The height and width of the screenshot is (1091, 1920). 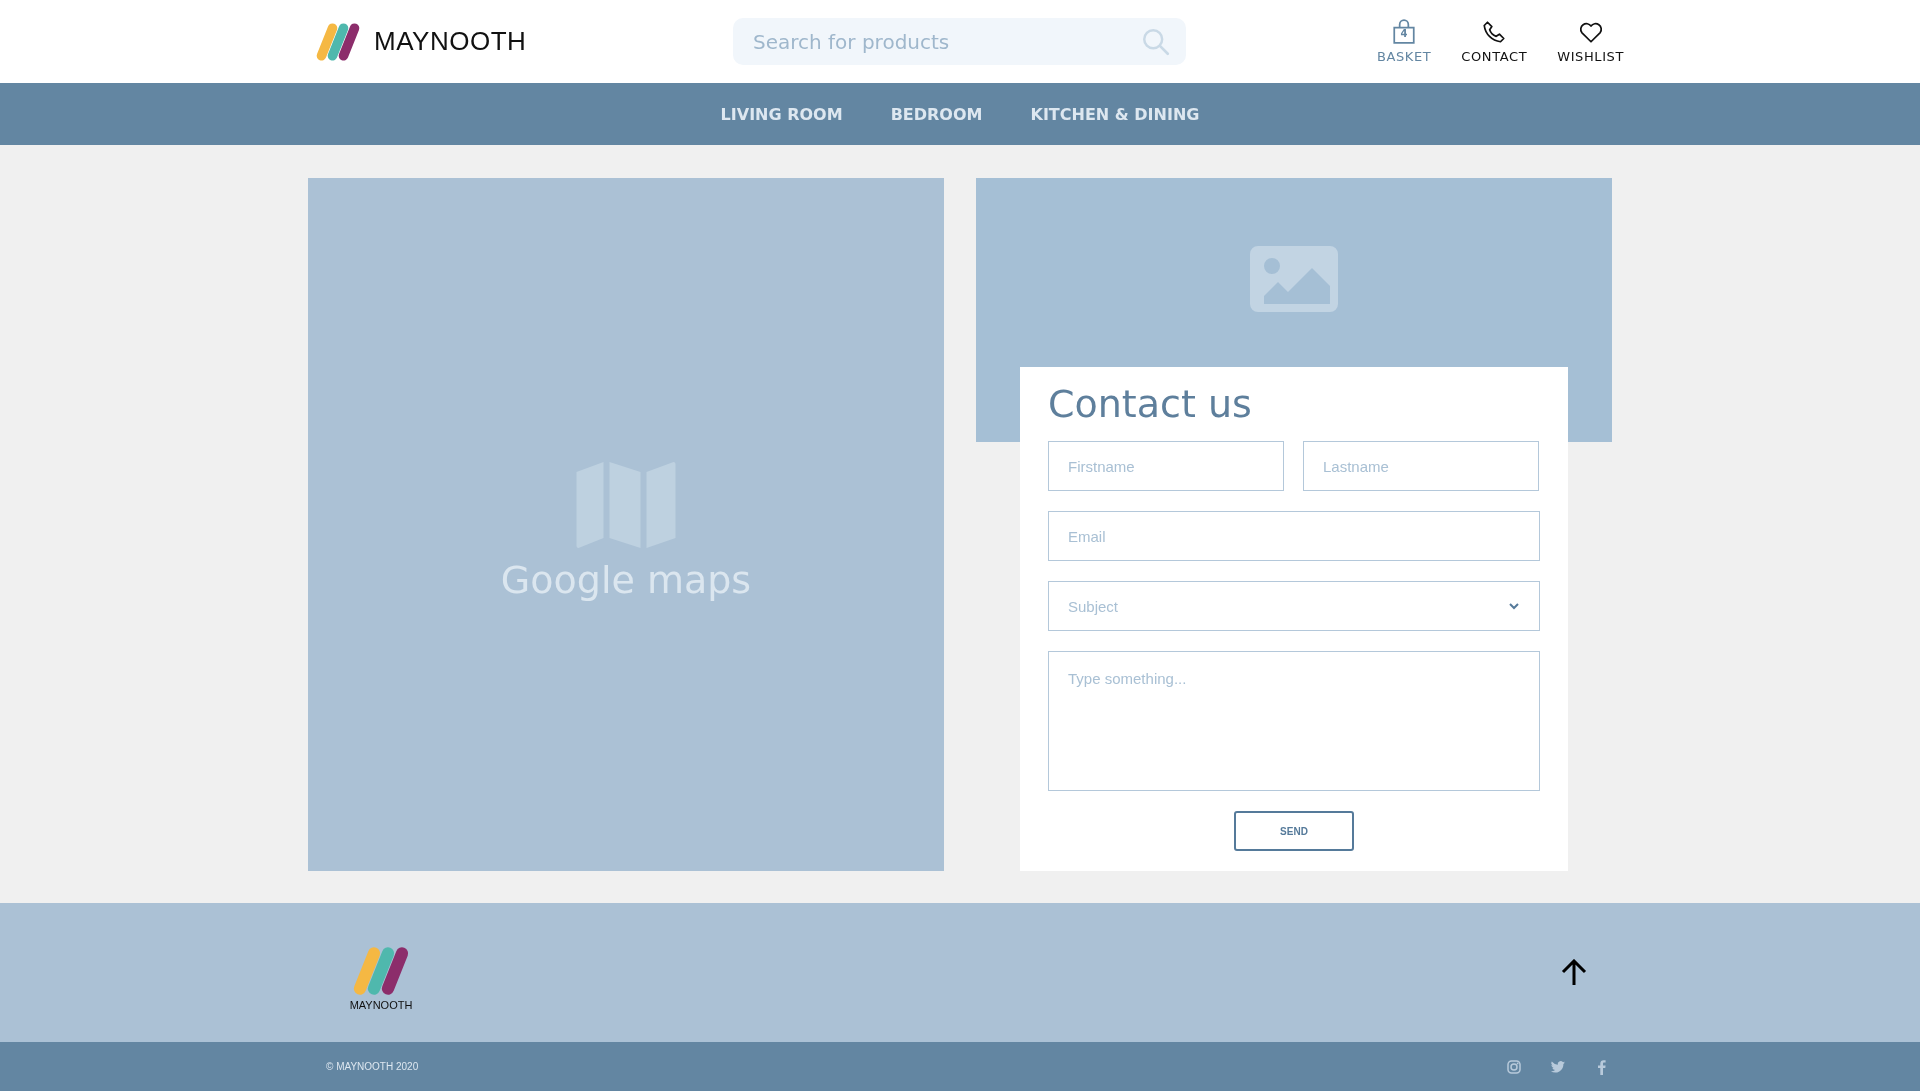 I want to click on nav-link: BEDROOM, so click(x=936, y=114).